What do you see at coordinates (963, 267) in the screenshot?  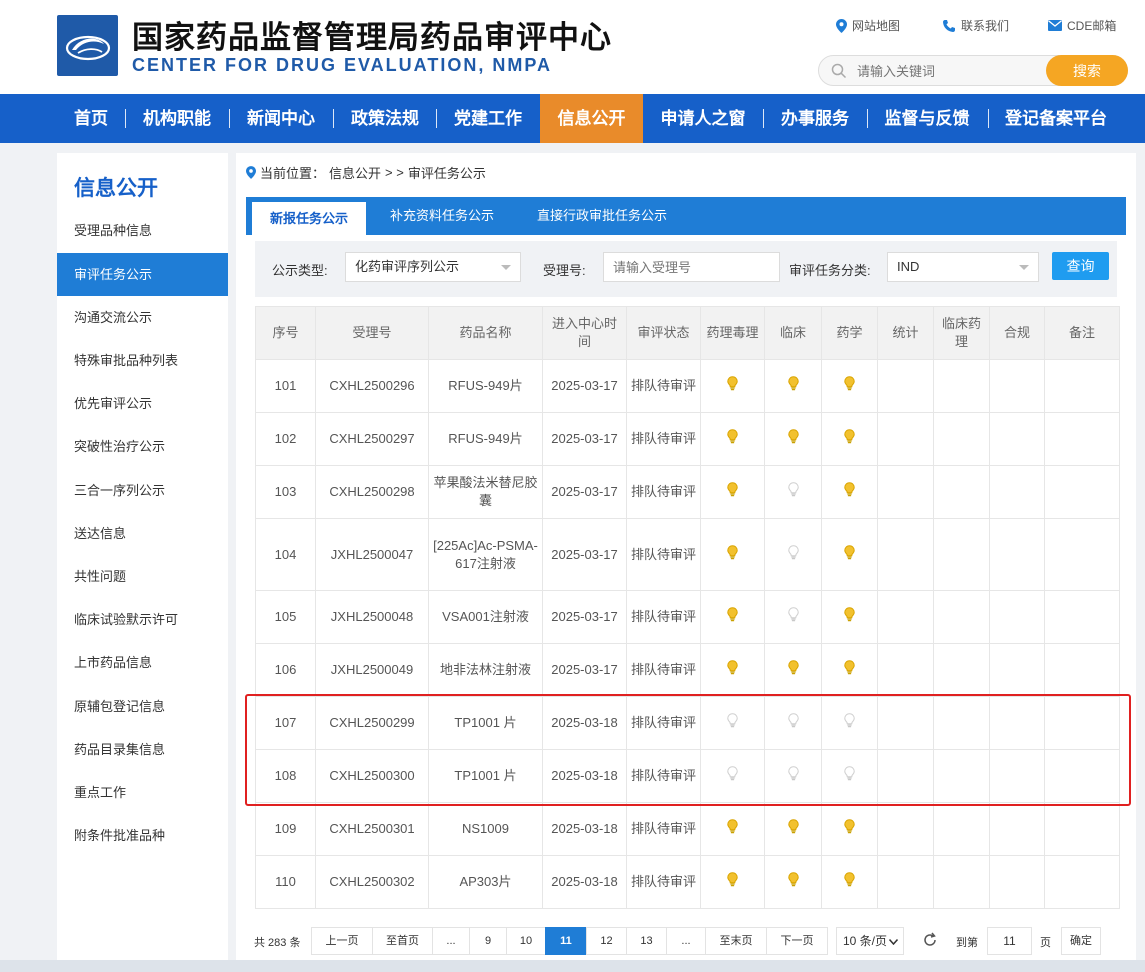 I see `category-select: IND` at bounding box center [963, 267].